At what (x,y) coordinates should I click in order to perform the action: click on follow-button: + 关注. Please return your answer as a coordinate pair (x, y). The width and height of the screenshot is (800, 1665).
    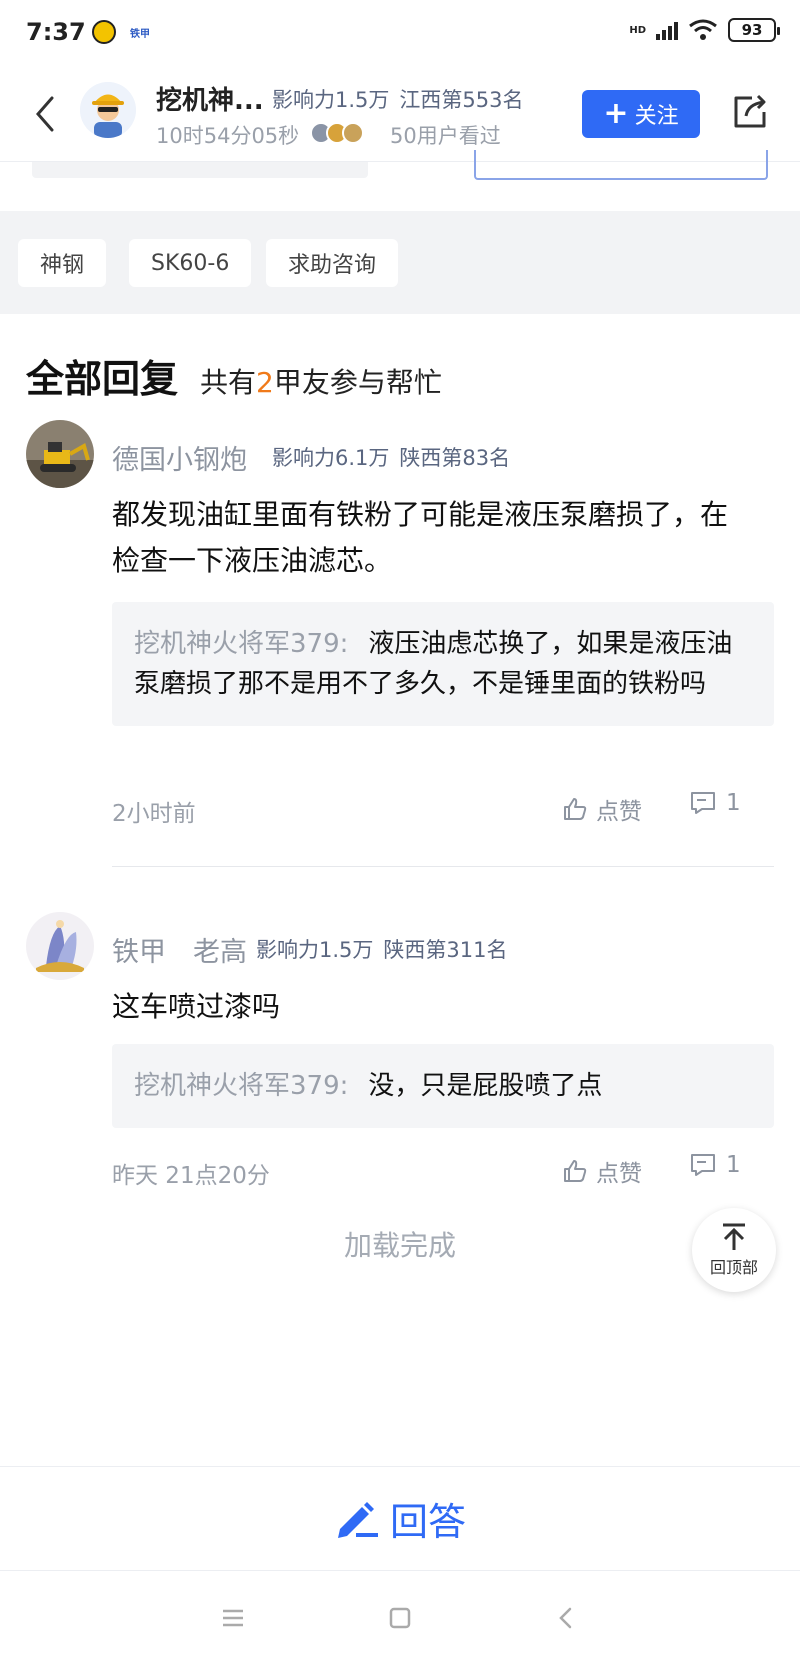
    Looking at the image, I should click on (641, 114).